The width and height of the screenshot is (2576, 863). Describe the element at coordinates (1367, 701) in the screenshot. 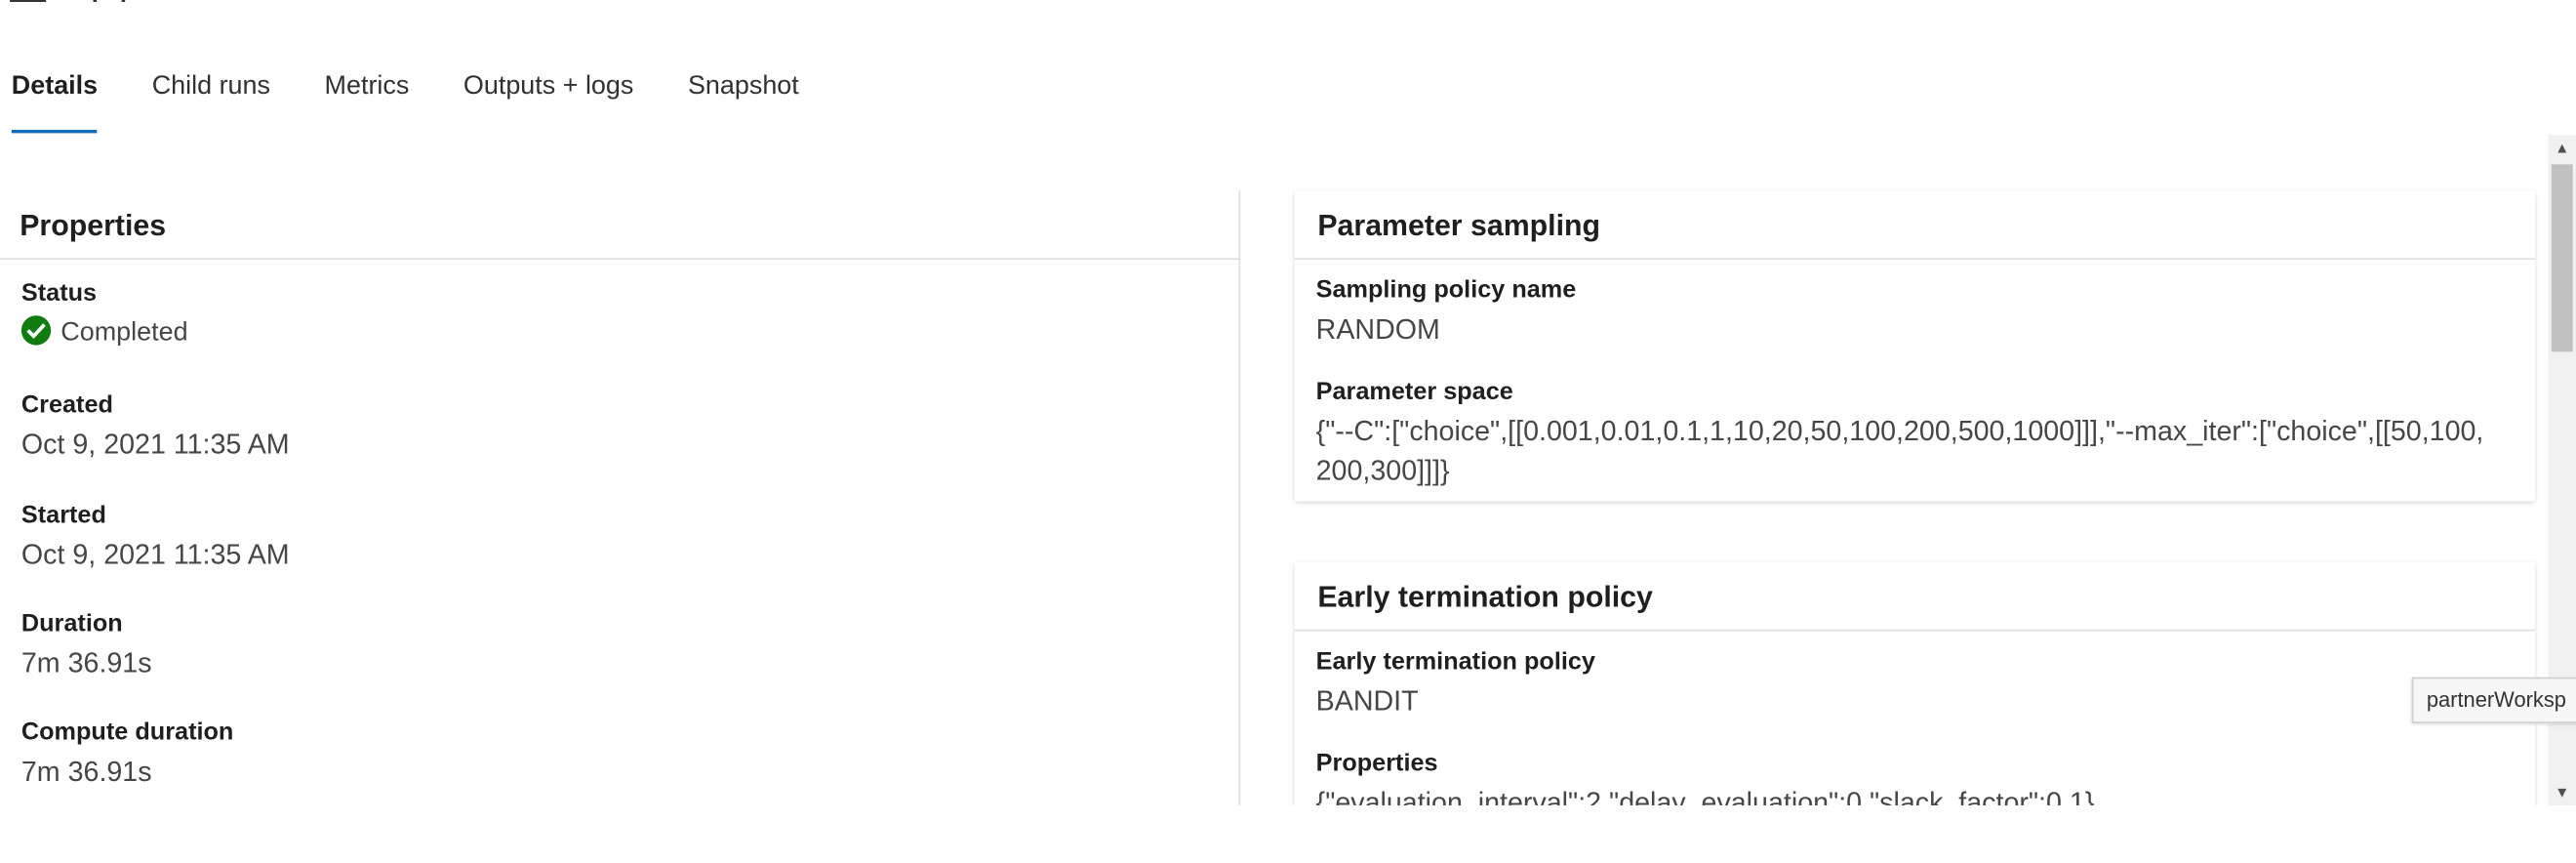

I see `termination-policy-value: BANDIT` at that location.